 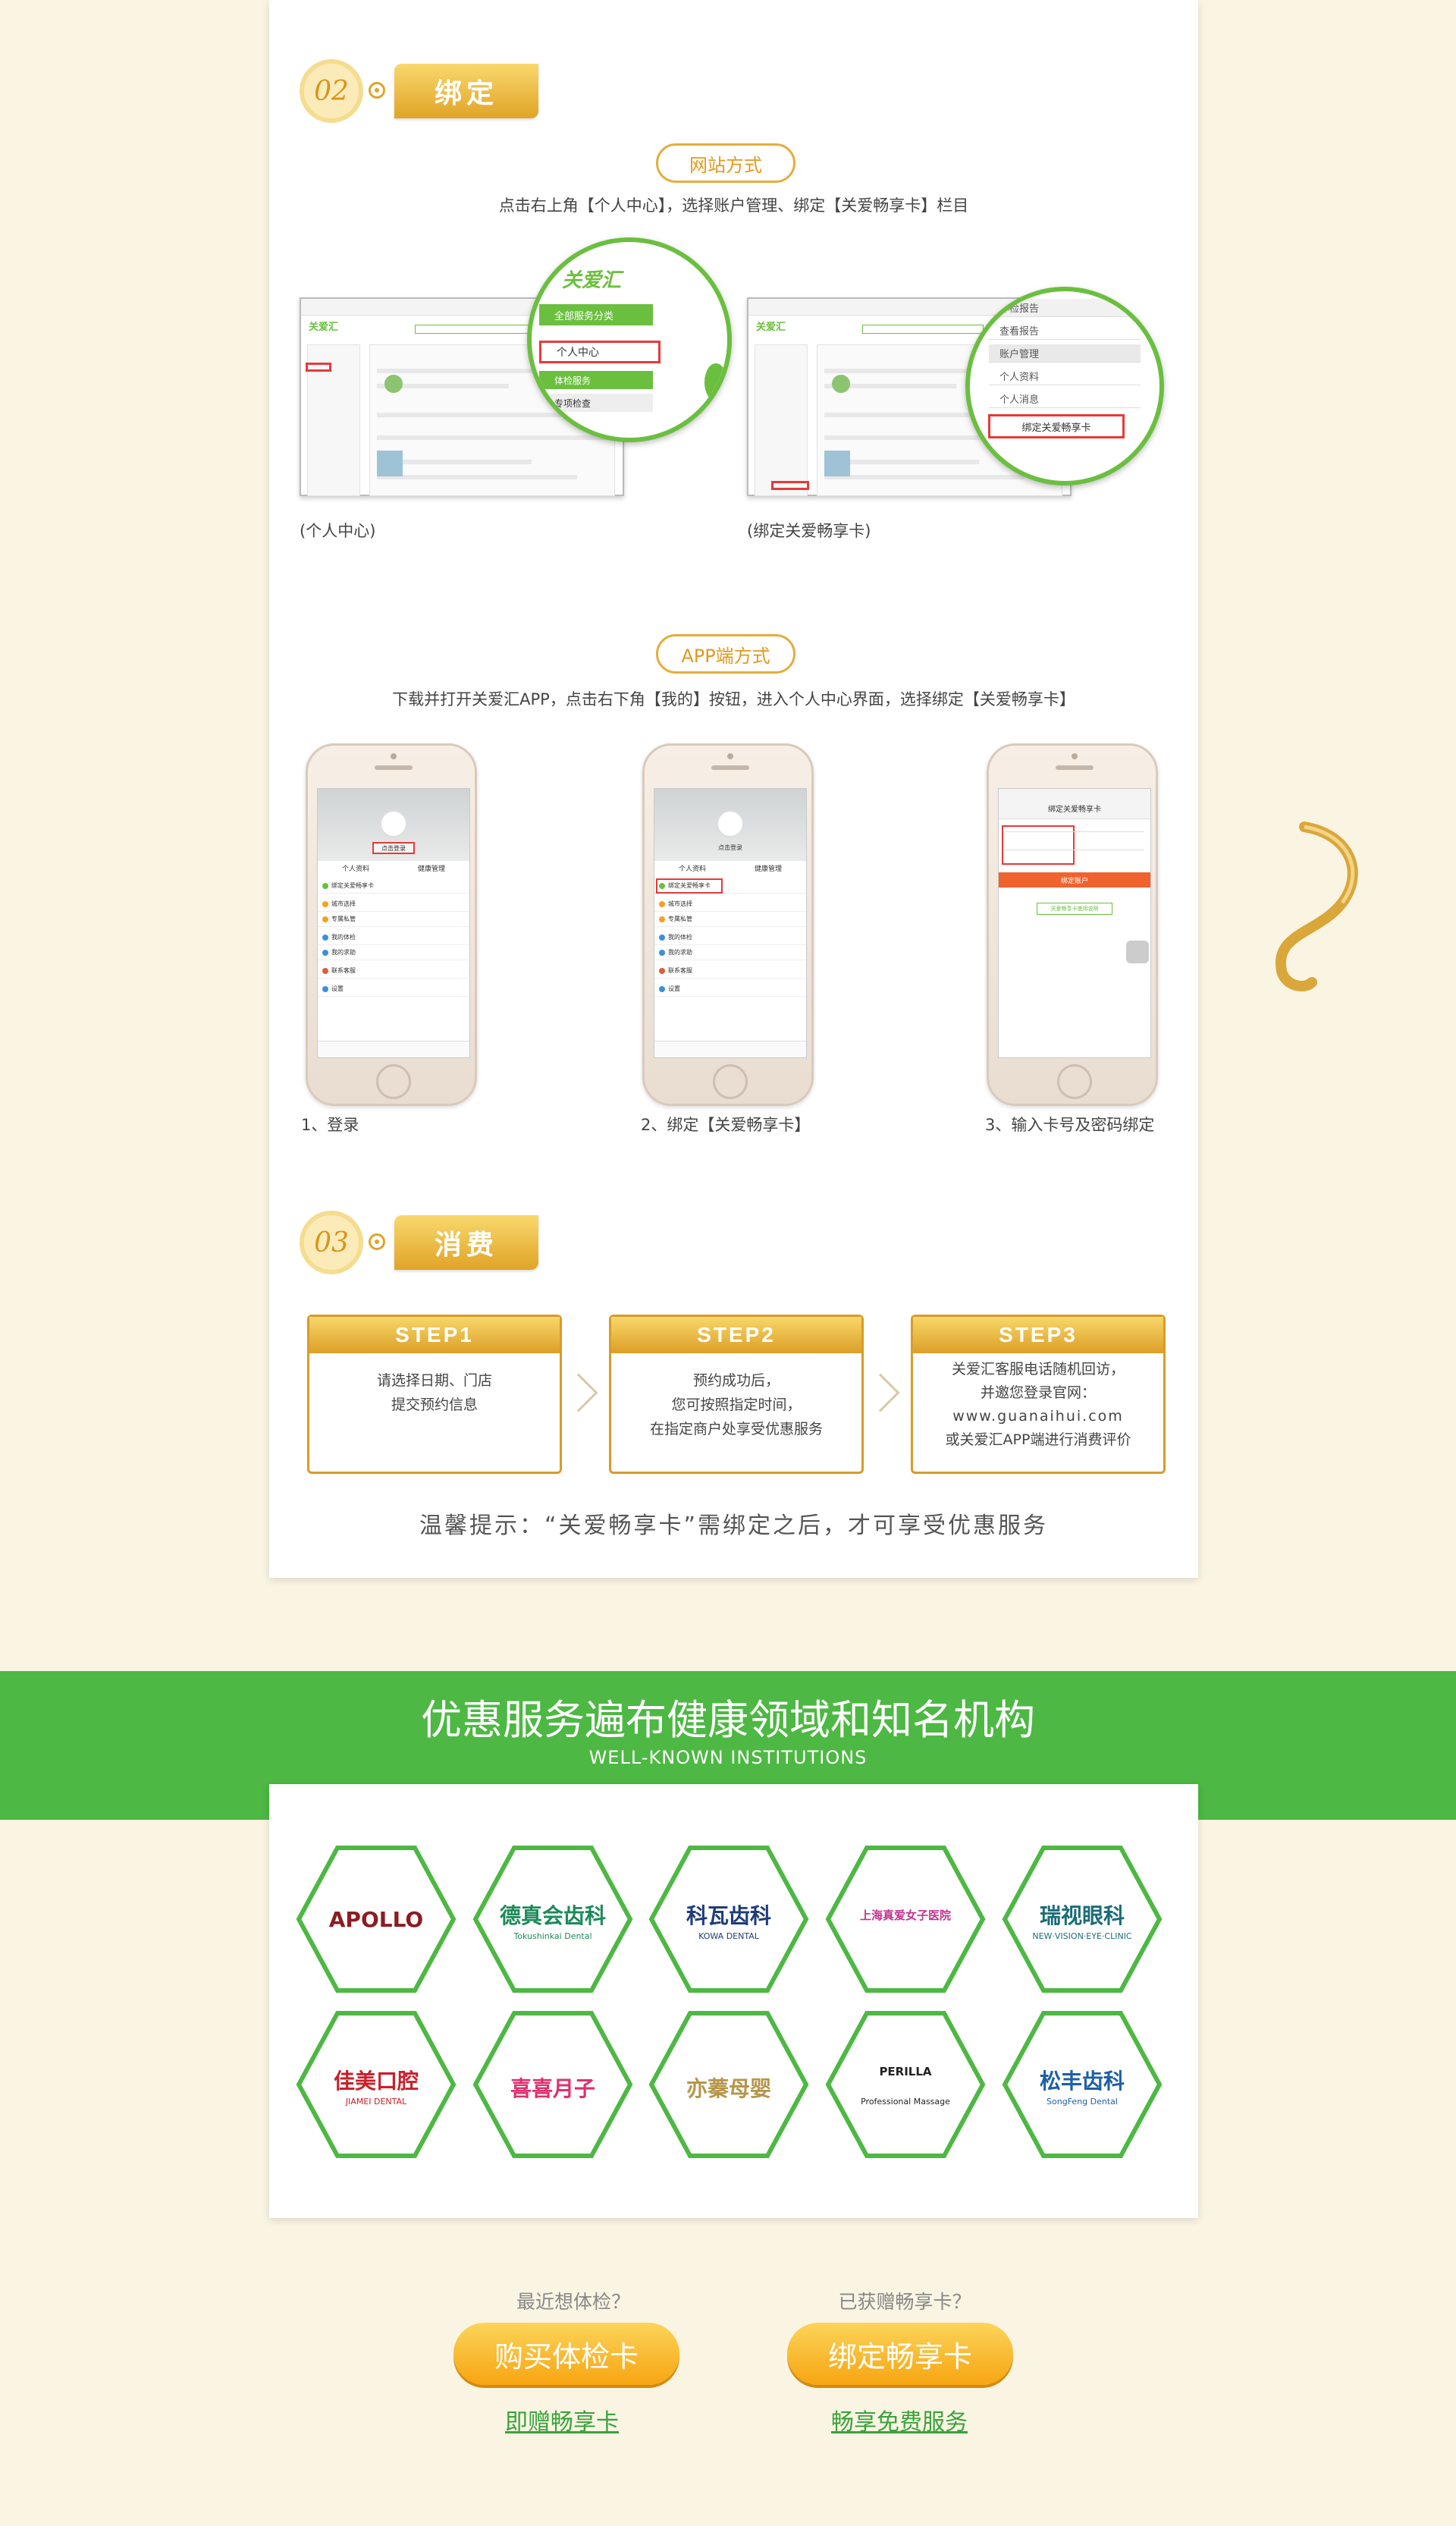 What do you see at coordinates (726, 1125) in the screenshot?
I see `caption-phone-bind: 2、绑定【关爱畅享卡】` at bounding box center [726, 1125].